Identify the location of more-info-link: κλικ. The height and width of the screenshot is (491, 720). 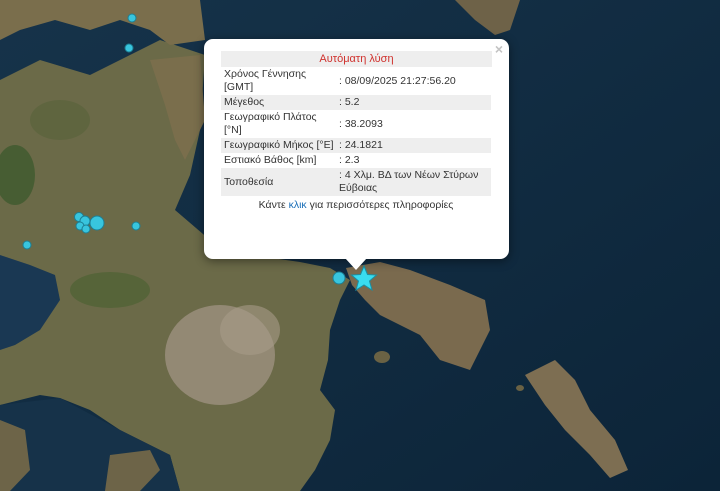
(298, 205).